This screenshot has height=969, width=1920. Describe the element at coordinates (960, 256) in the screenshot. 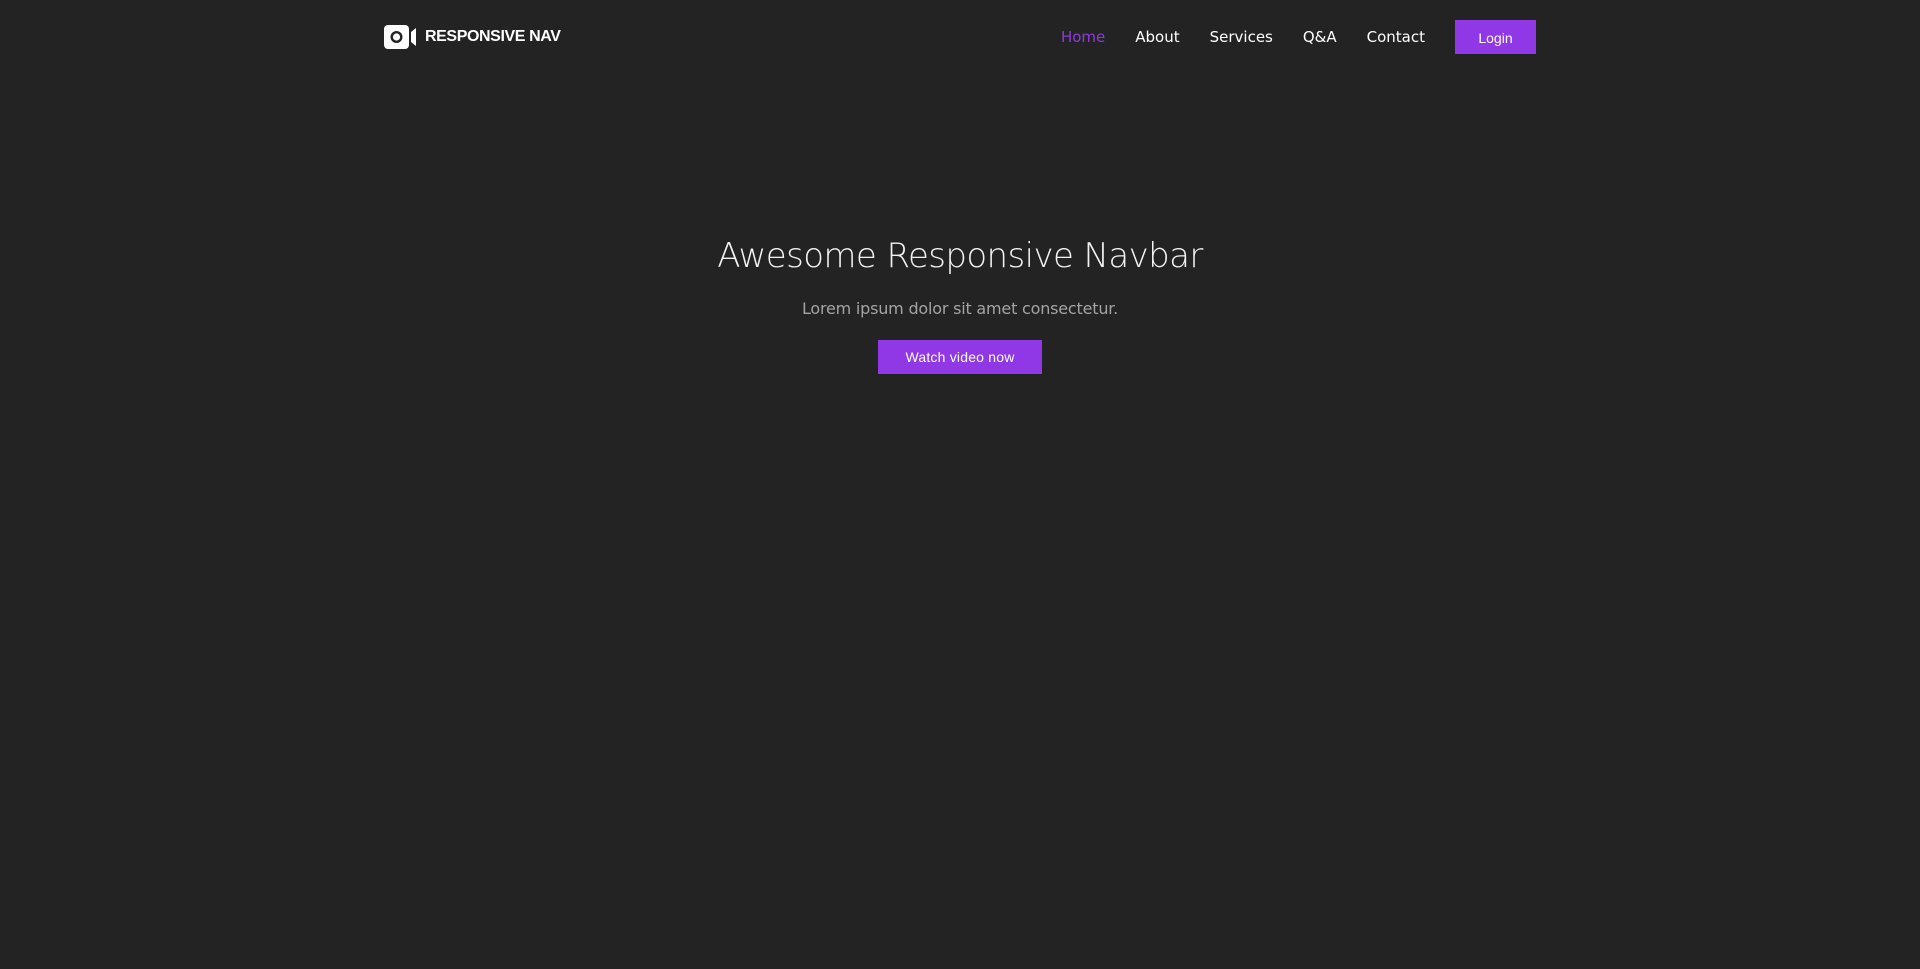

I see `hero-title: Awesome Responsive Navbar` at that location.